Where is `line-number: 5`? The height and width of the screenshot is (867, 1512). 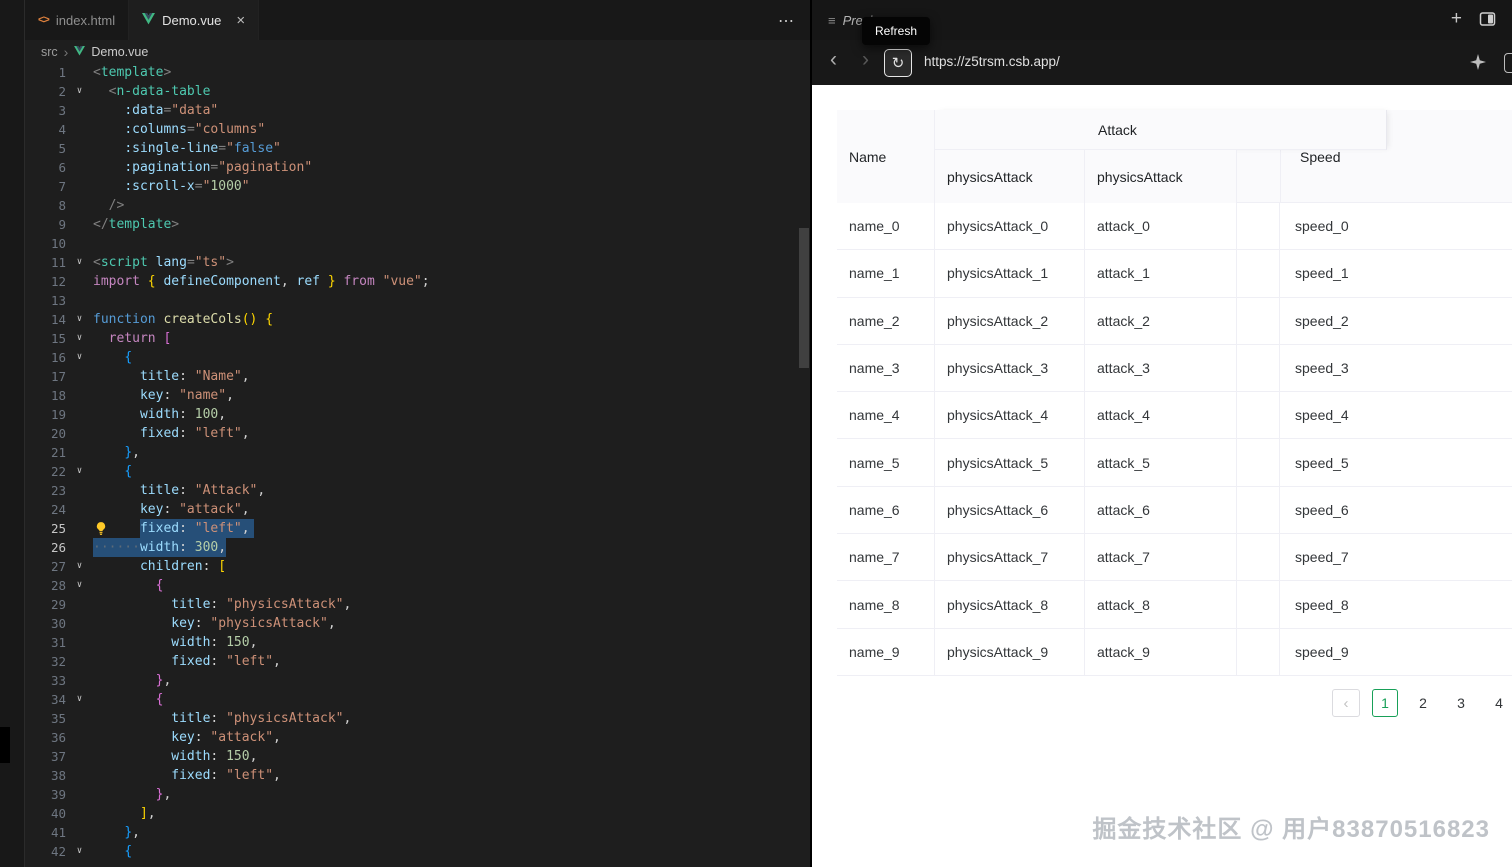
line-number: 5 is located at coordinates (62, 148).